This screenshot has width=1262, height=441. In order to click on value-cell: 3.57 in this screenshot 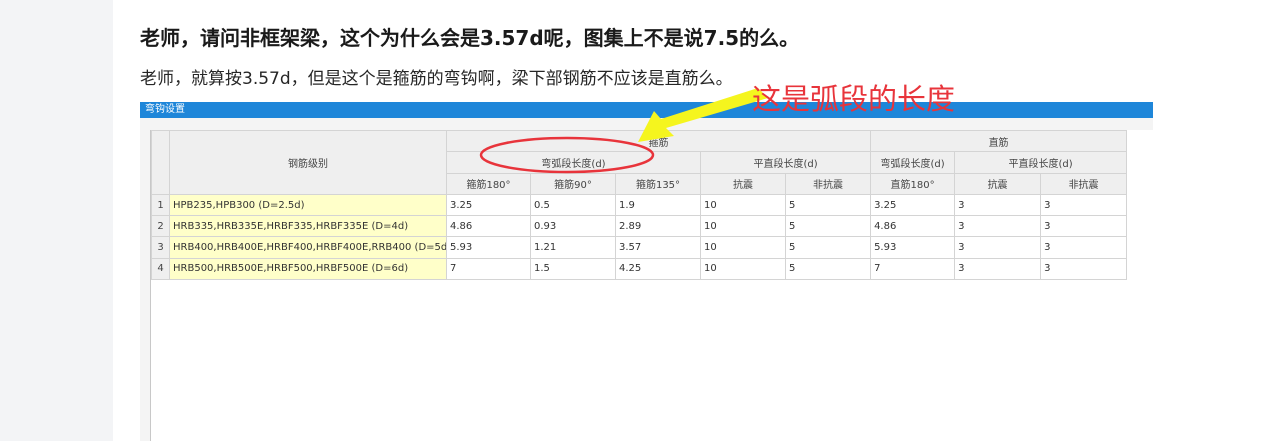, I will do `click(658, 247)`.